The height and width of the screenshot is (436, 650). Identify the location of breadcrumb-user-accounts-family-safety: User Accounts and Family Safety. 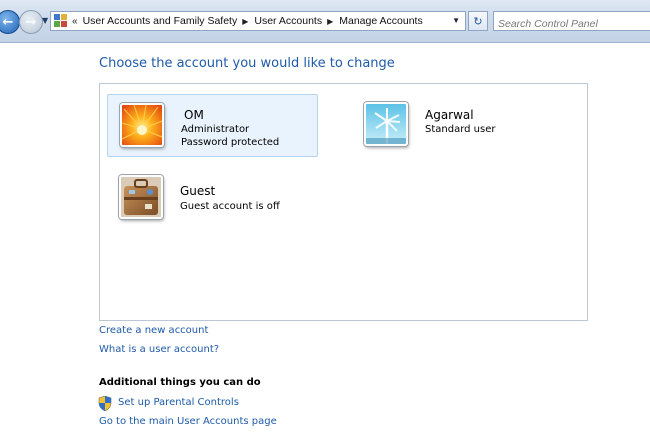
(160, 21).